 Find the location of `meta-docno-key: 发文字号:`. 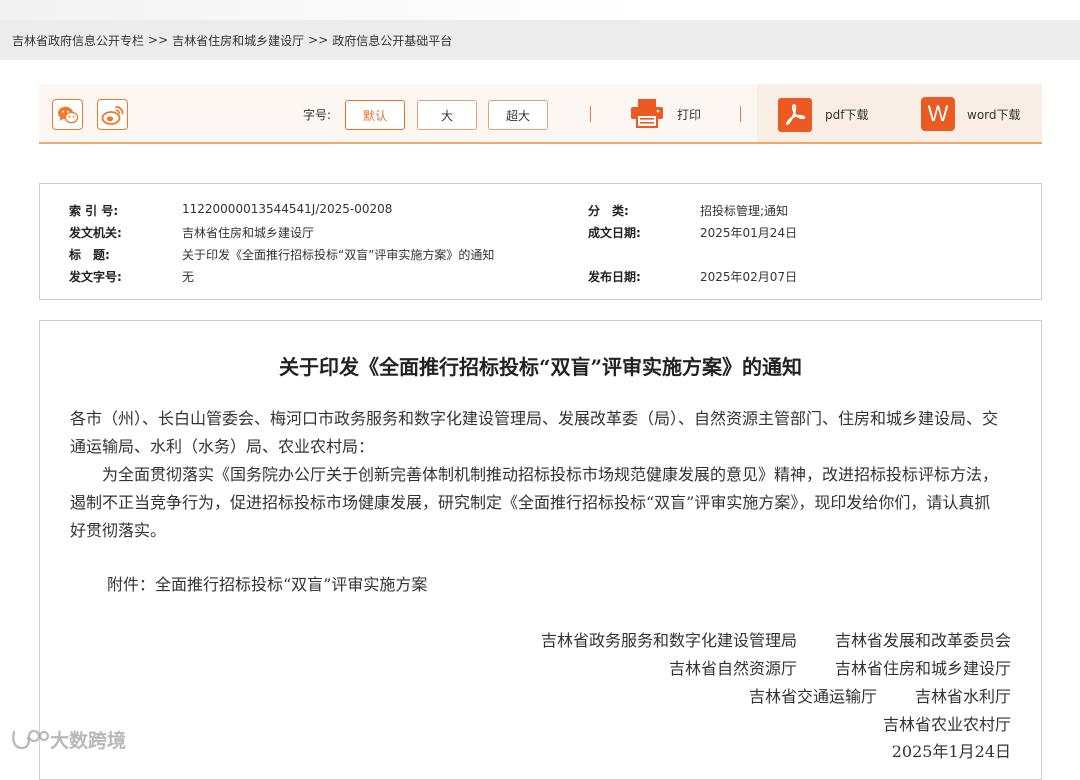

meta-docno-key: 发文字号: is located at coordinates (95, 277).